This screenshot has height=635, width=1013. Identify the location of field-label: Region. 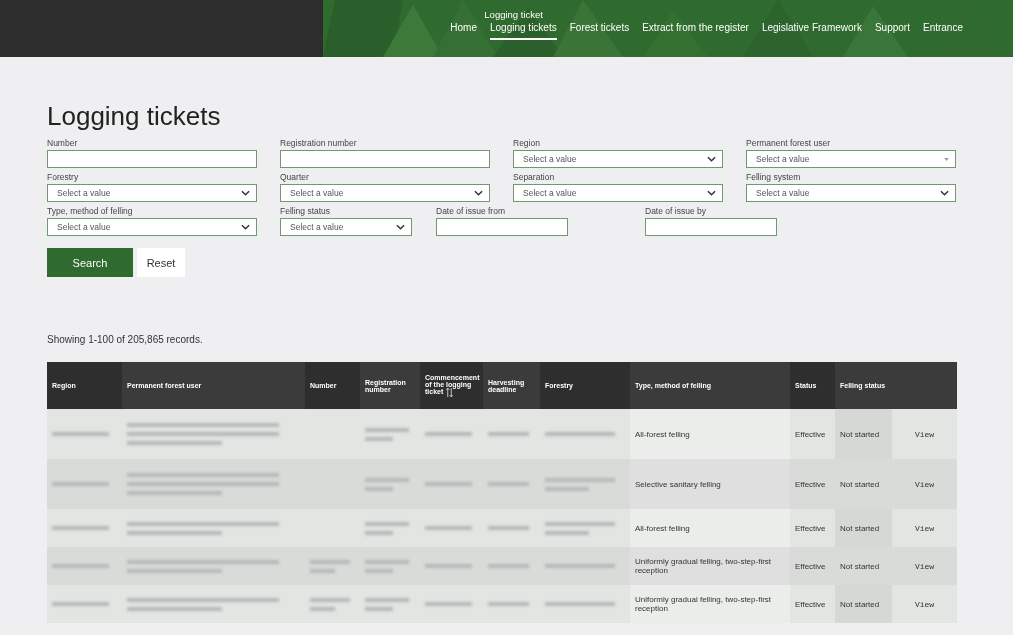
(527, 143).